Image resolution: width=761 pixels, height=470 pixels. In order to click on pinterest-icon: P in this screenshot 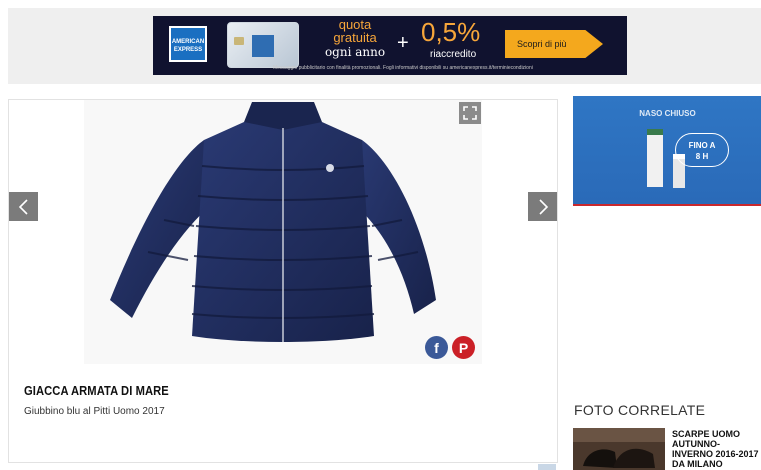, I will do `click(463, 347)`.